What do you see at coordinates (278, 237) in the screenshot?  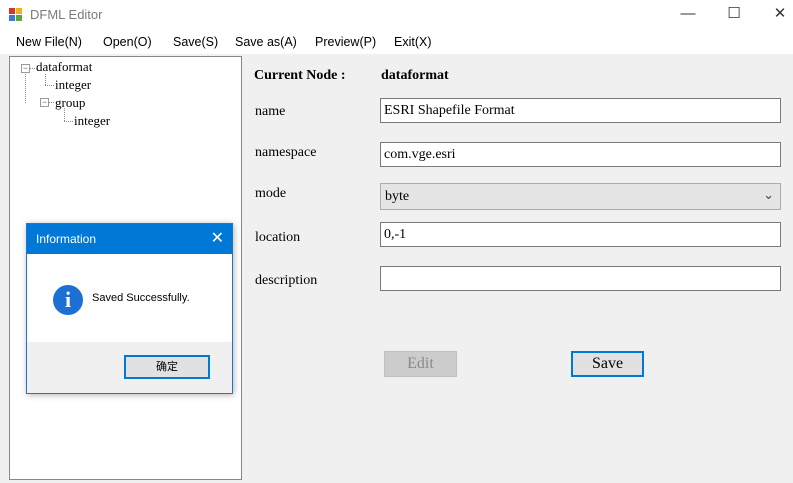 I see `location-label: location` at bounding box center [278, 237].